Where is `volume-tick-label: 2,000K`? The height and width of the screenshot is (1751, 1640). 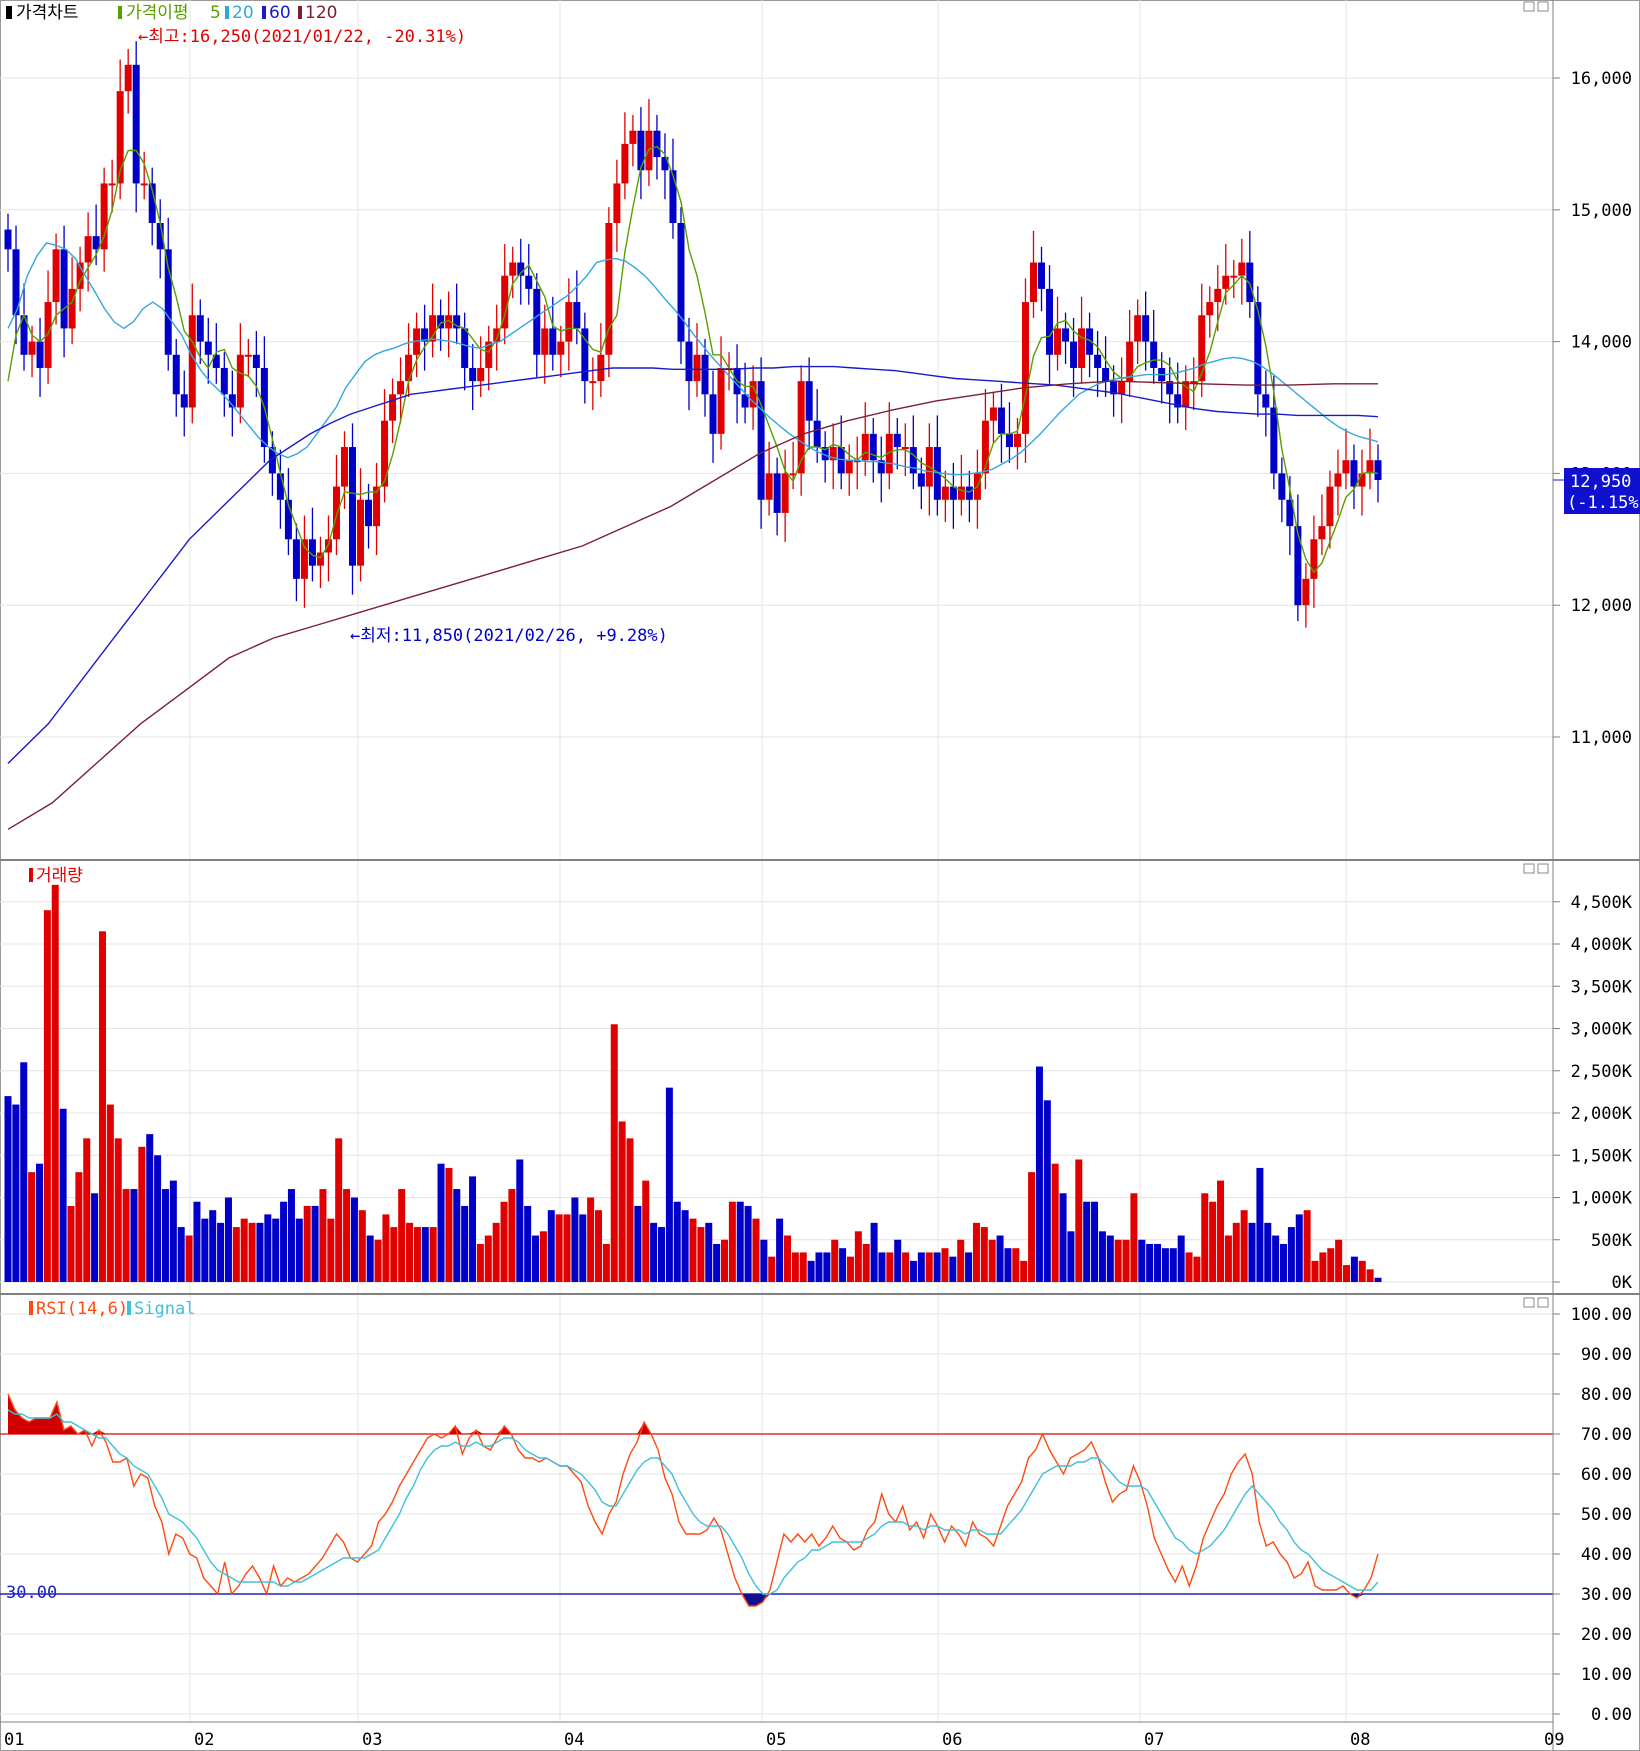
volume-tick-label: 2,000K is located at coordinates (1602, 1114).